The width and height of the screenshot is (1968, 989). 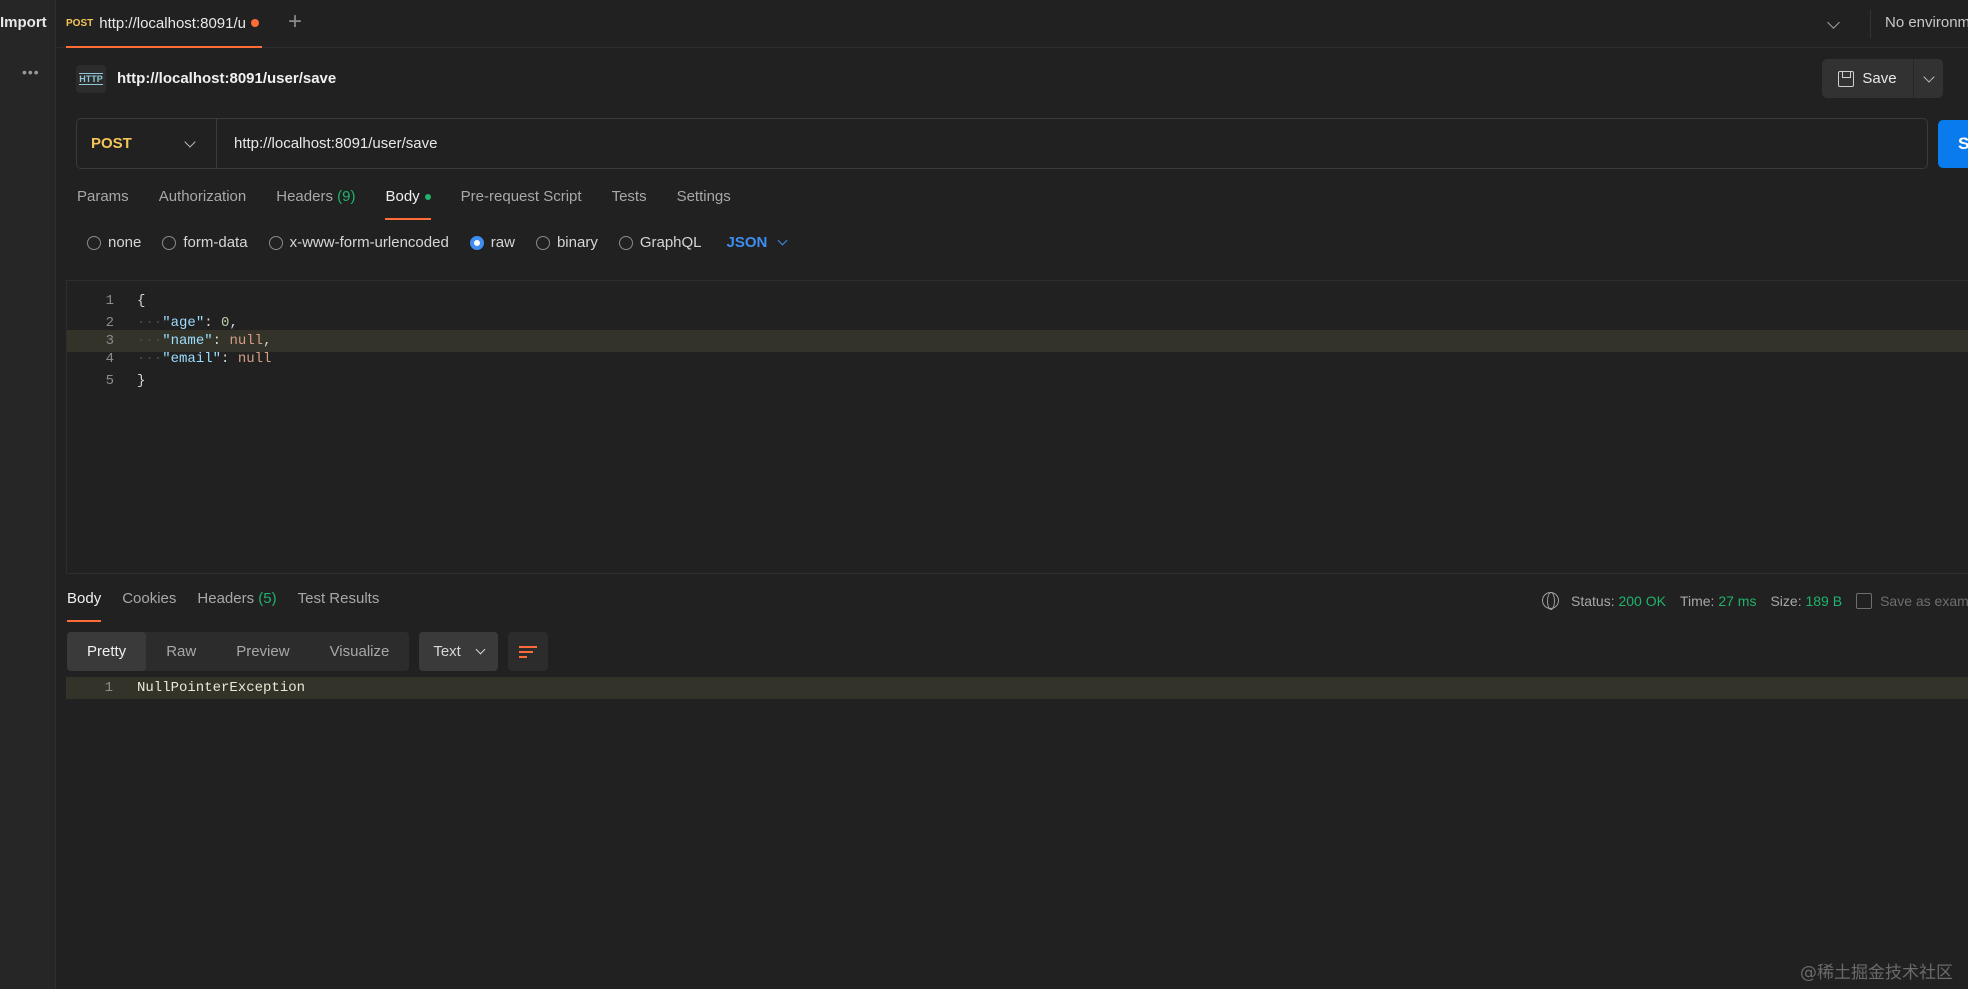 I want to click on response-tab-body: Body, so click(x=84, y=606).